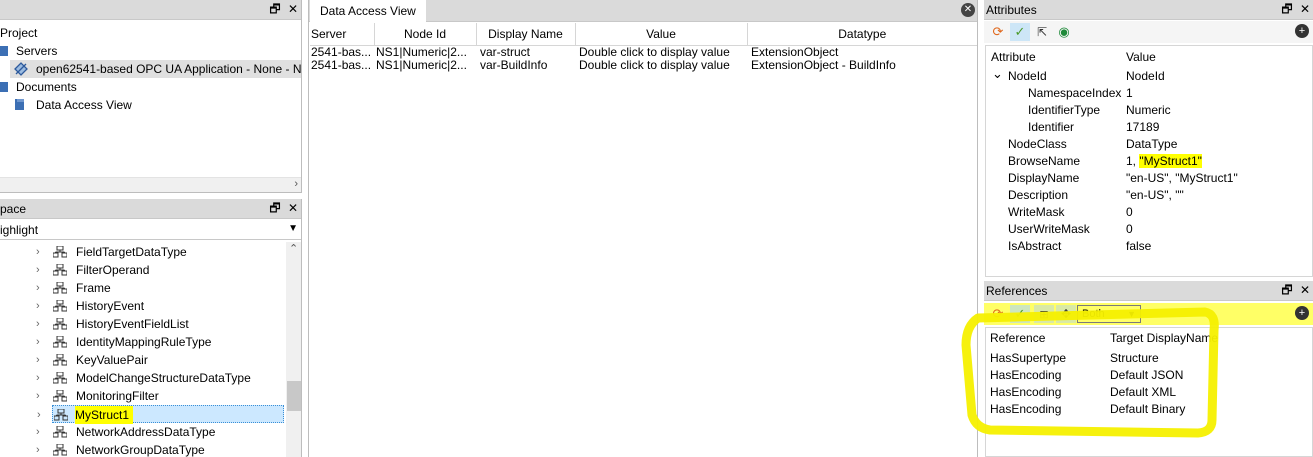  Describe the element at coordinates (1066, 314) in the screenshot. I see `move-icon: ✥` at that location.